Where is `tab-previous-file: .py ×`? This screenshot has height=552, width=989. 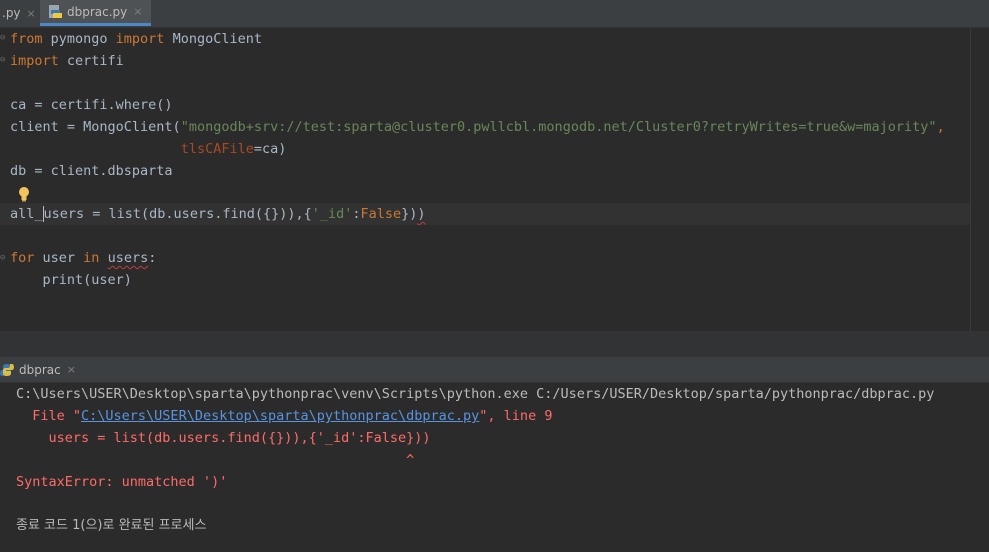
tab-previous-file: .py × is located at coordinates (18, 13).